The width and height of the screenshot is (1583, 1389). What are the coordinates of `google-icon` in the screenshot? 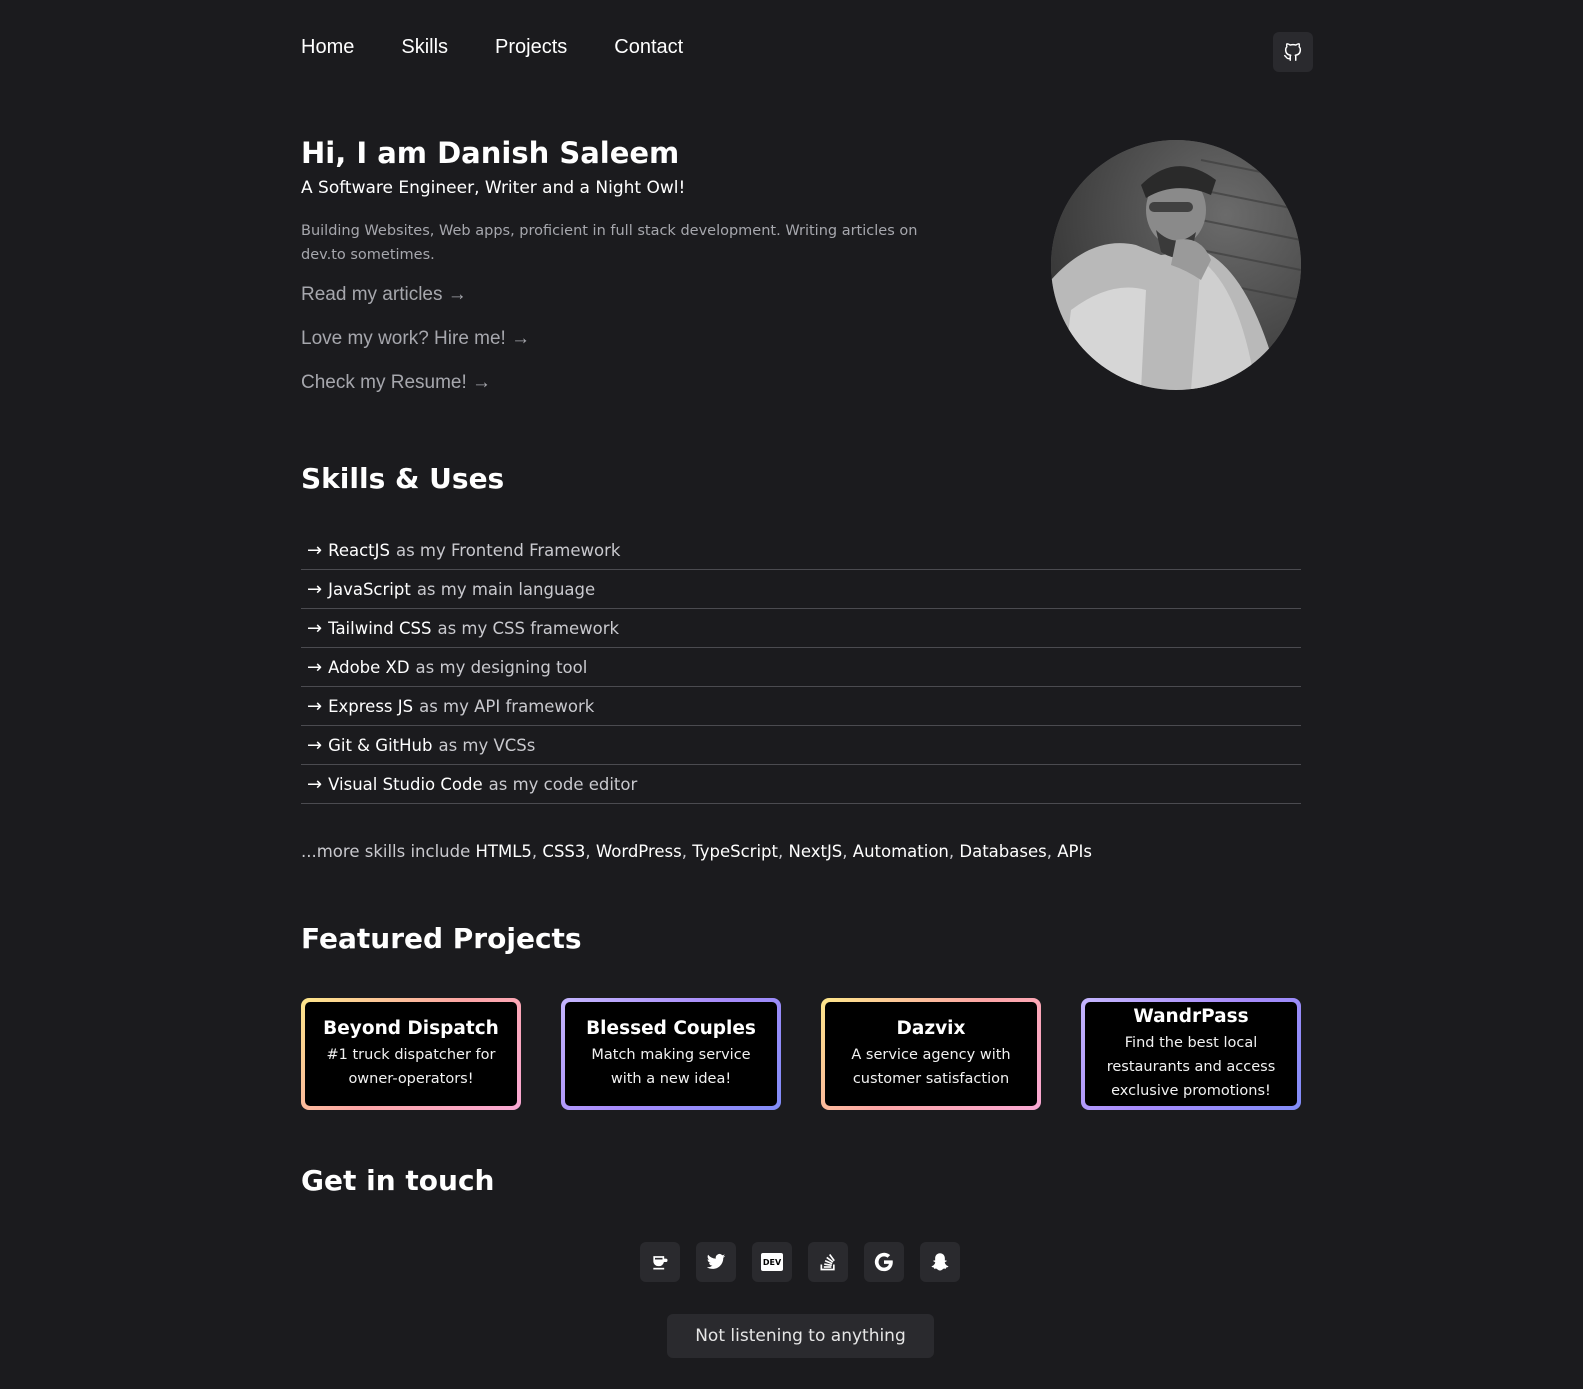 It's located at (883, 1262).